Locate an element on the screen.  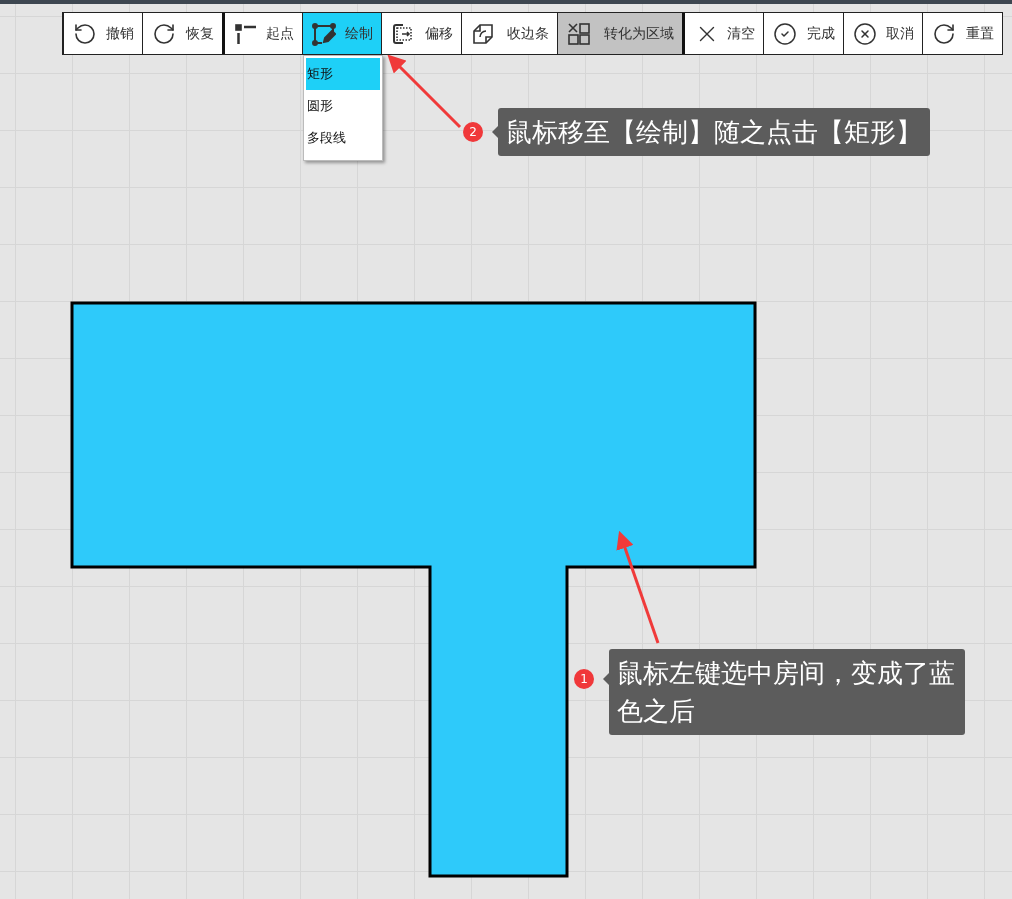
menu-item: 多段线 is located at coordinates (343, 138).